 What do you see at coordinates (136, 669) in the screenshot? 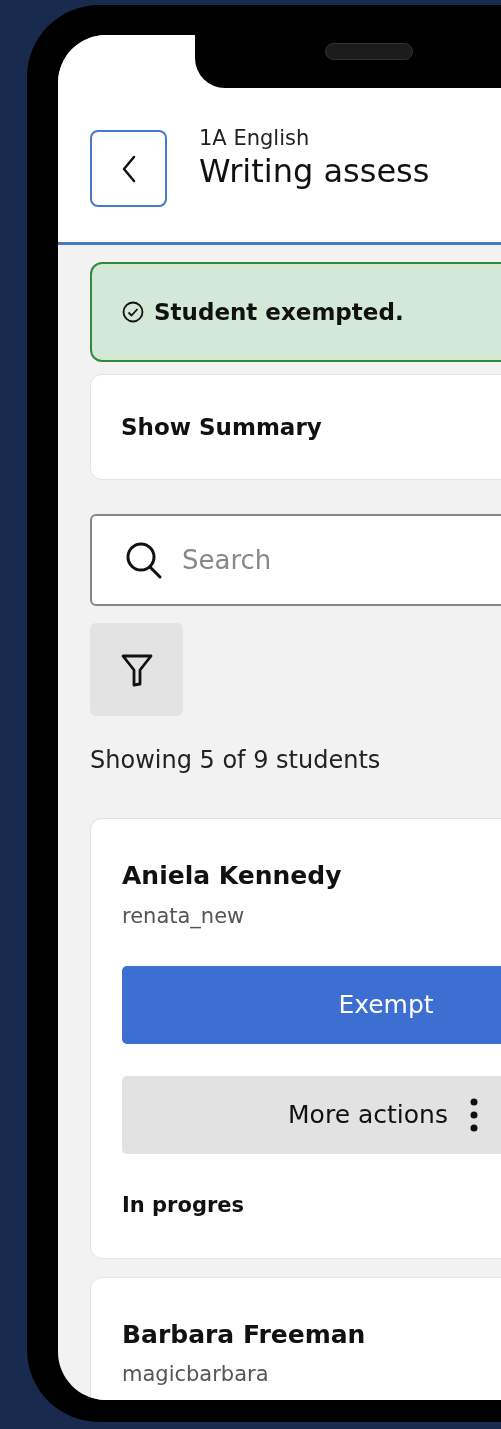
I see `filter-button` at bounding box center [136, 669].